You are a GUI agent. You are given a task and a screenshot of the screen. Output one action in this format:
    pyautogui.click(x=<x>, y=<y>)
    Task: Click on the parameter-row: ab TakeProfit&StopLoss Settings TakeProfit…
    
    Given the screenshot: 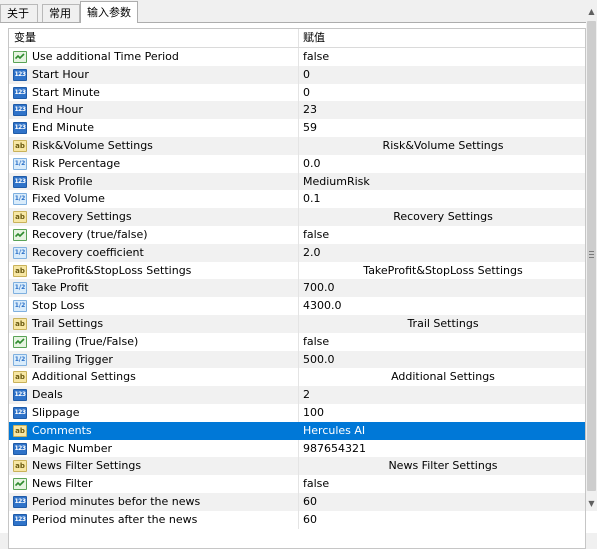 What is the action you would take?
    pyautogui.click(x=297, y=270)
    